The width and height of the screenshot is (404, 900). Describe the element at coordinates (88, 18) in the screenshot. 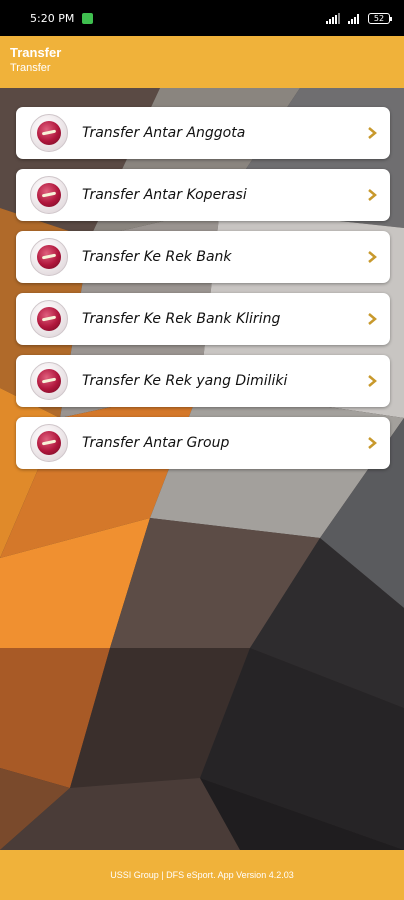

I see `notification-icon` at that location.